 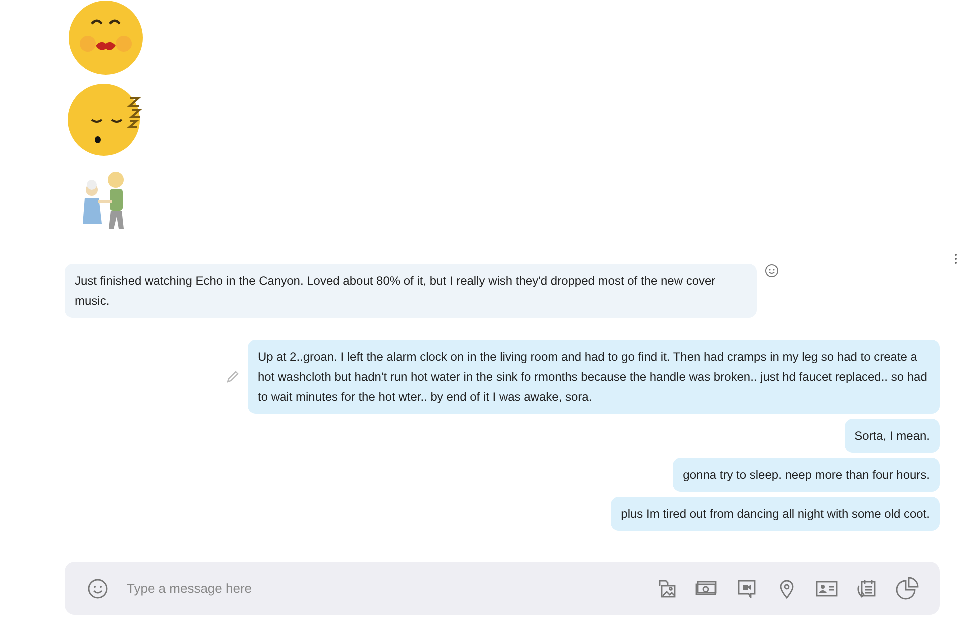 I want to click on pie-chart-icon, so click(x=907, y=589).